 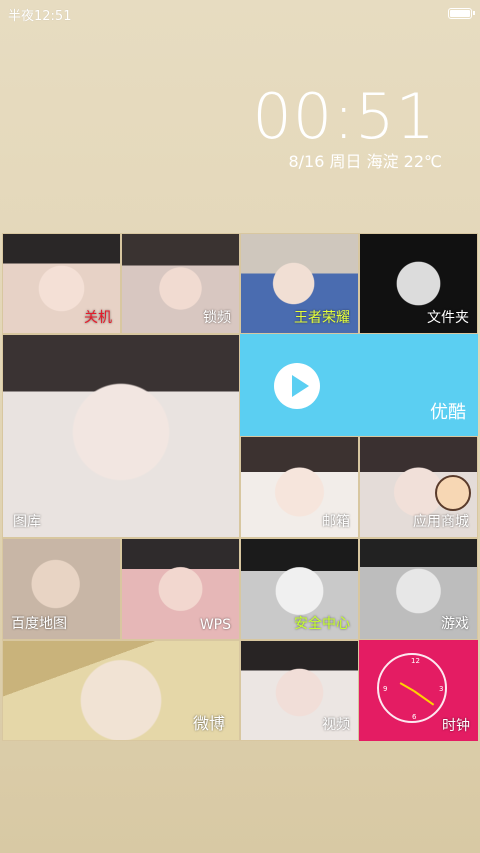 I want to click on tile-label: 图库, so click(x=27, y=522).